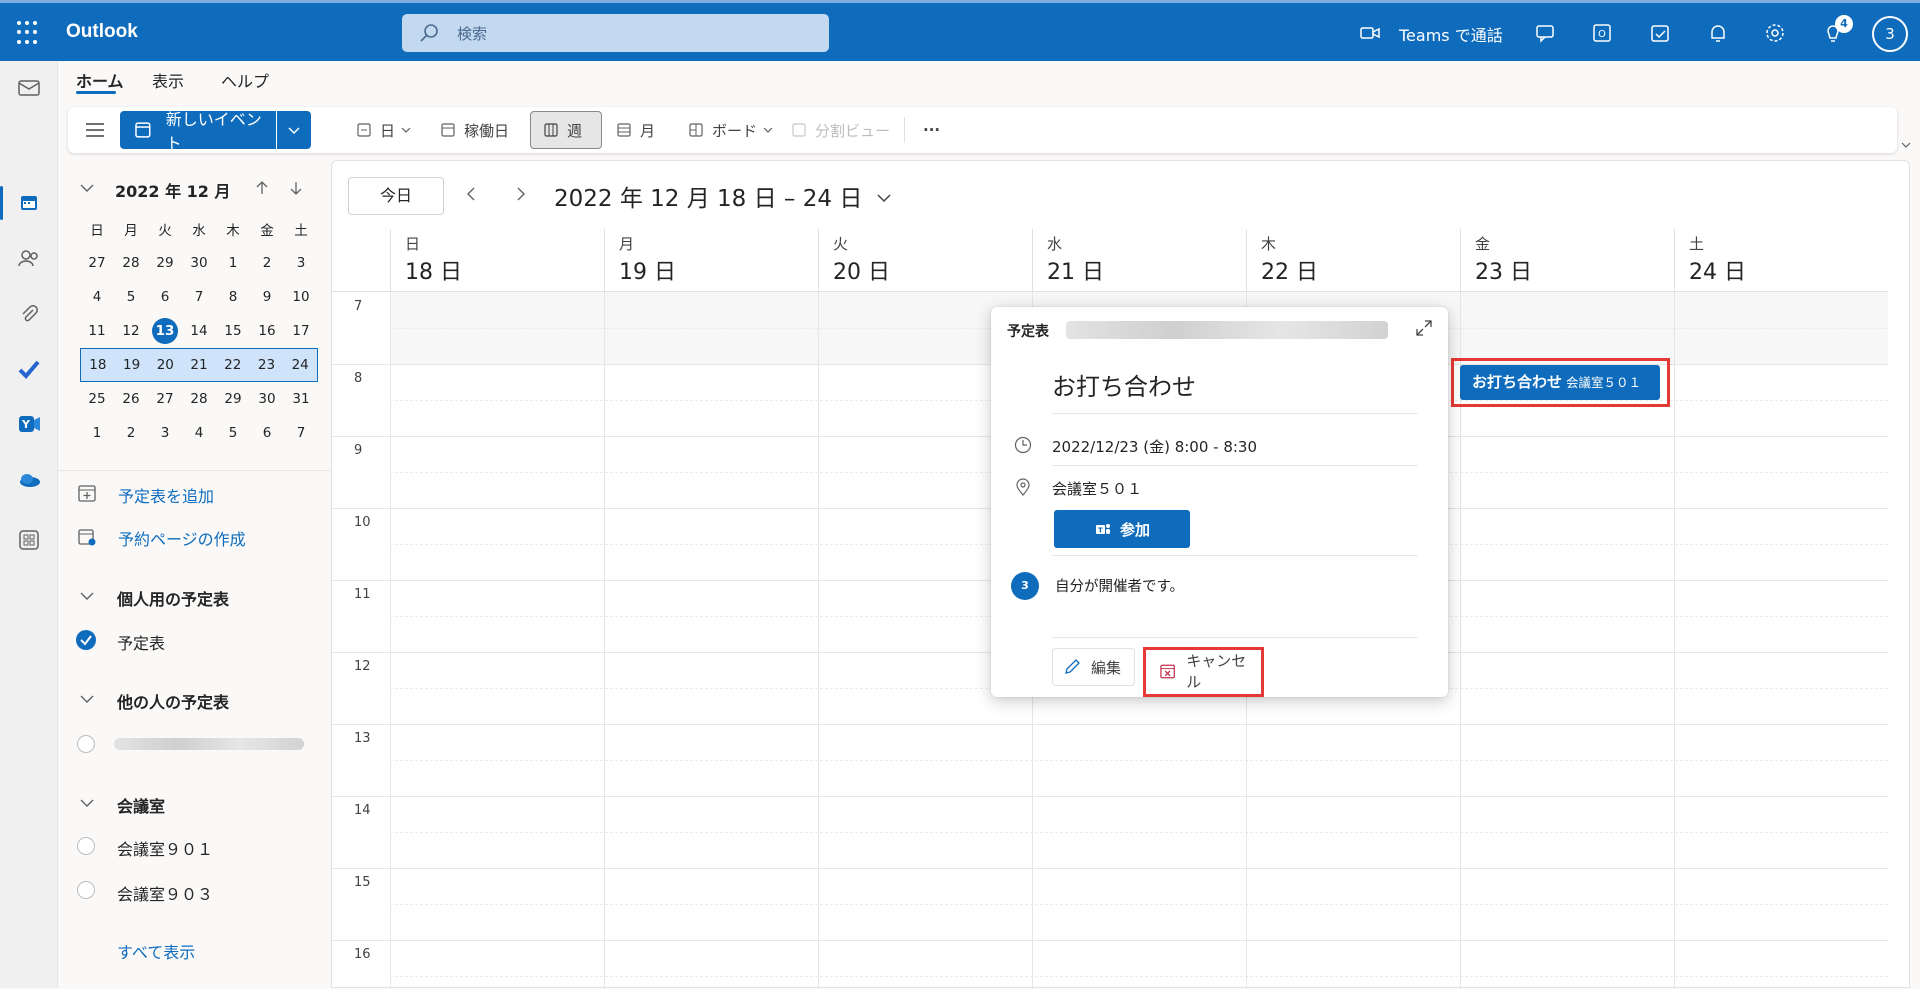 The height and width of the screenshot is (989, 1920). I want to click on tab-help: ヘルプ, so click(245, 80).